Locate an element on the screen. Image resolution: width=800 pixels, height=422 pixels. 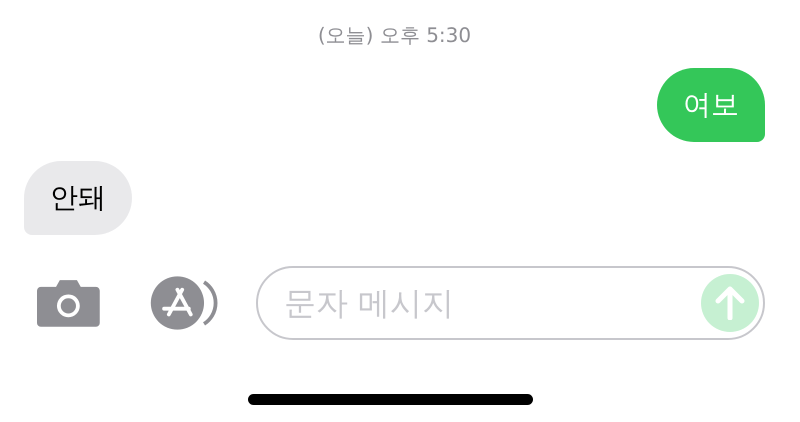
timestamp: (오늘) 오후 5:30 is located at coordinates (395, 35).